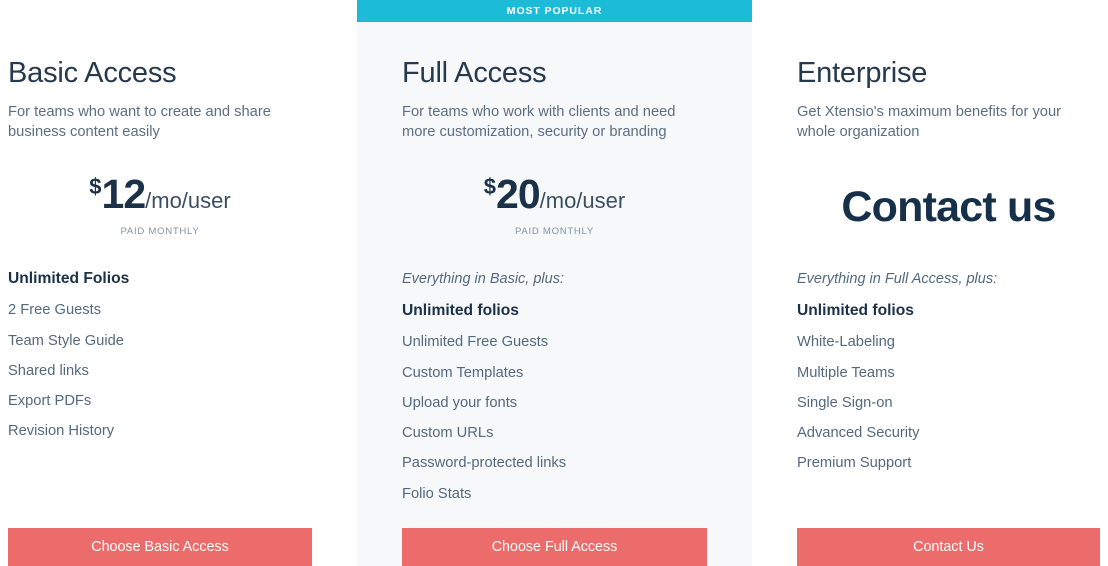  I want to click on price-currency-full: $, so click(490, 186).